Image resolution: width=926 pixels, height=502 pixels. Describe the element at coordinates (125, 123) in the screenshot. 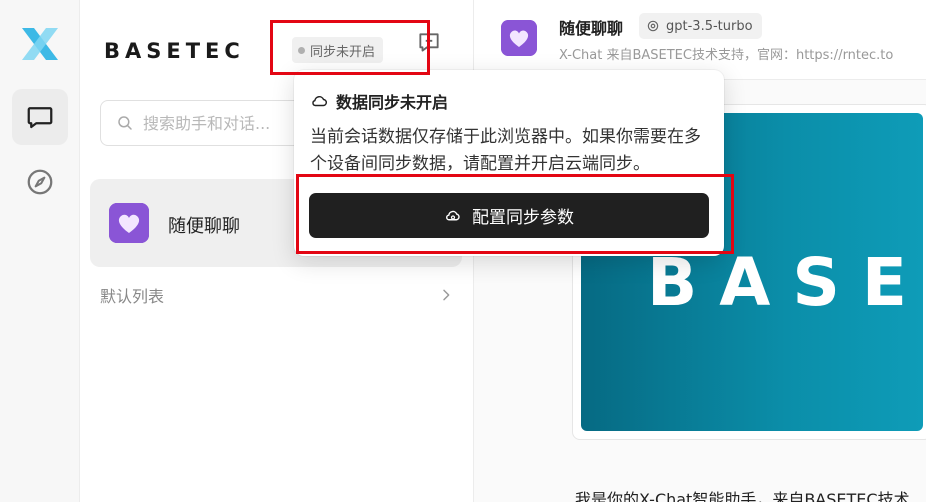

I see `search-icon` at that location.